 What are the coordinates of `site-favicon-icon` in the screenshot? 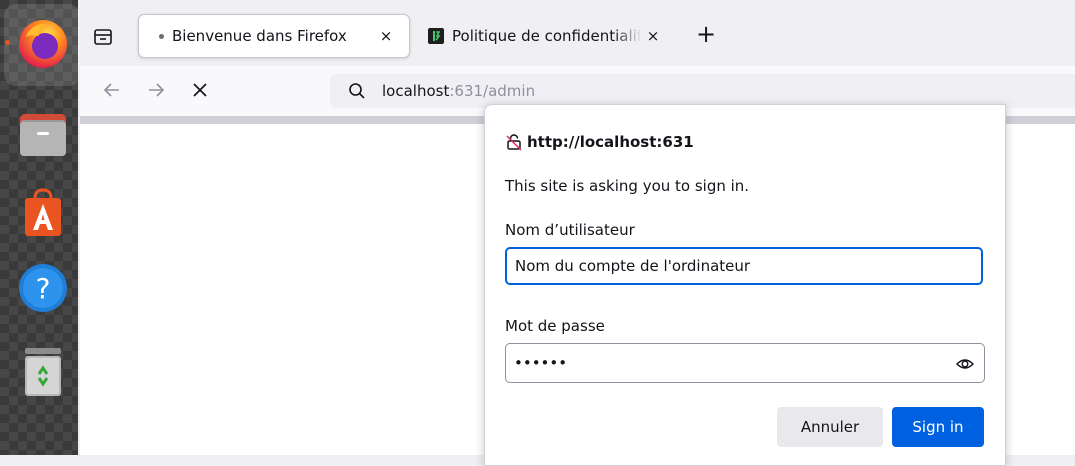 It's located at (436, 36).